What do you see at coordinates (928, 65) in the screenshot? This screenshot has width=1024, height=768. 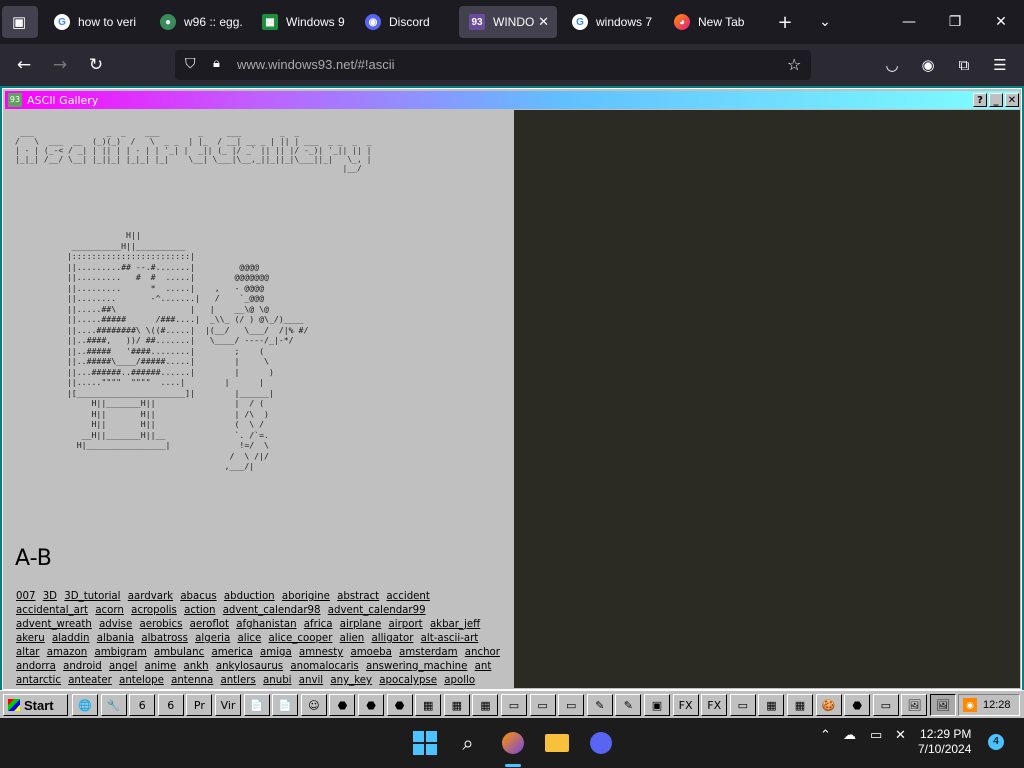 I see `account-icon: ◉` at bounding box center [928, 65].